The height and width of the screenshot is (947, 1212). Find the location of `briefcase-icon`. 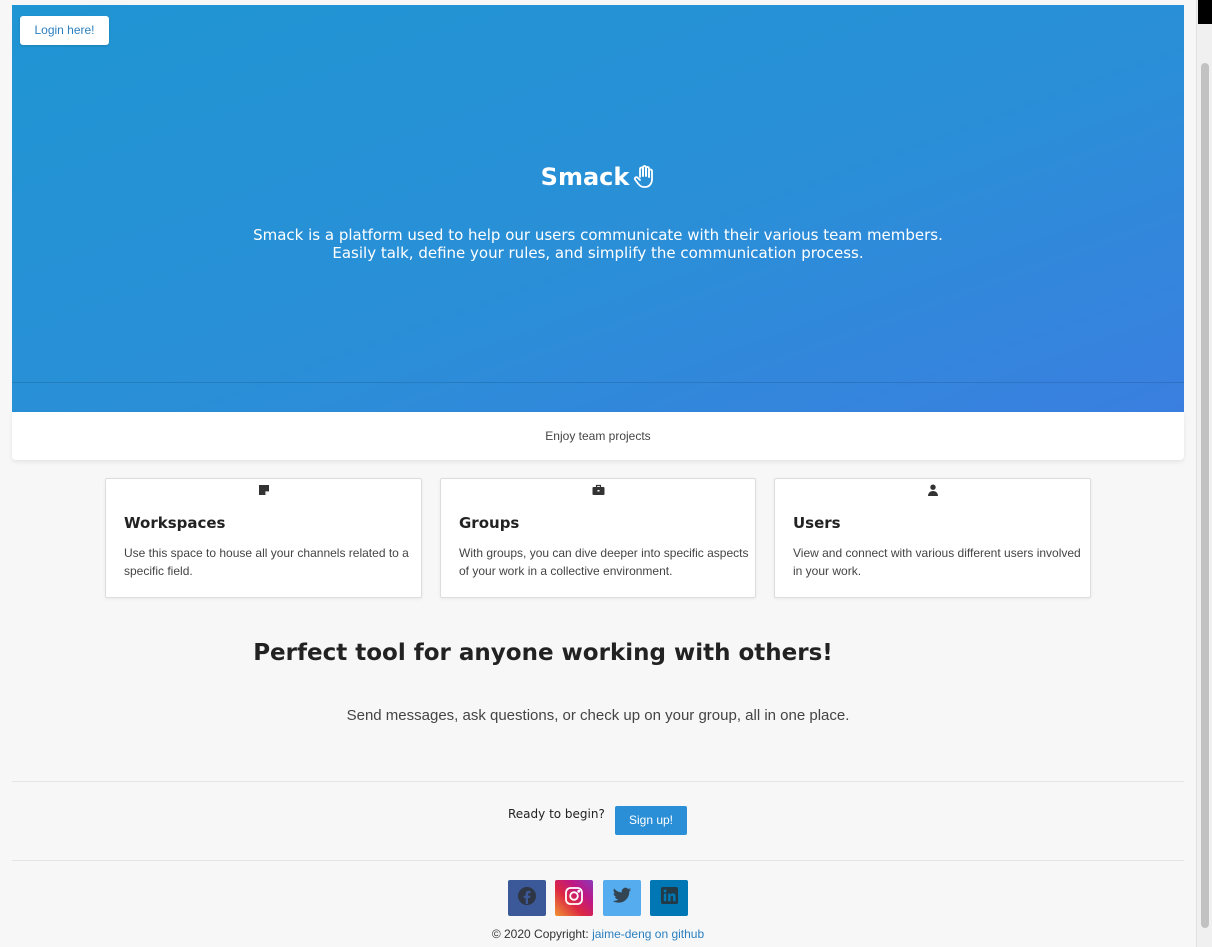

briefcase-icon is located at coordinates (598, 492).